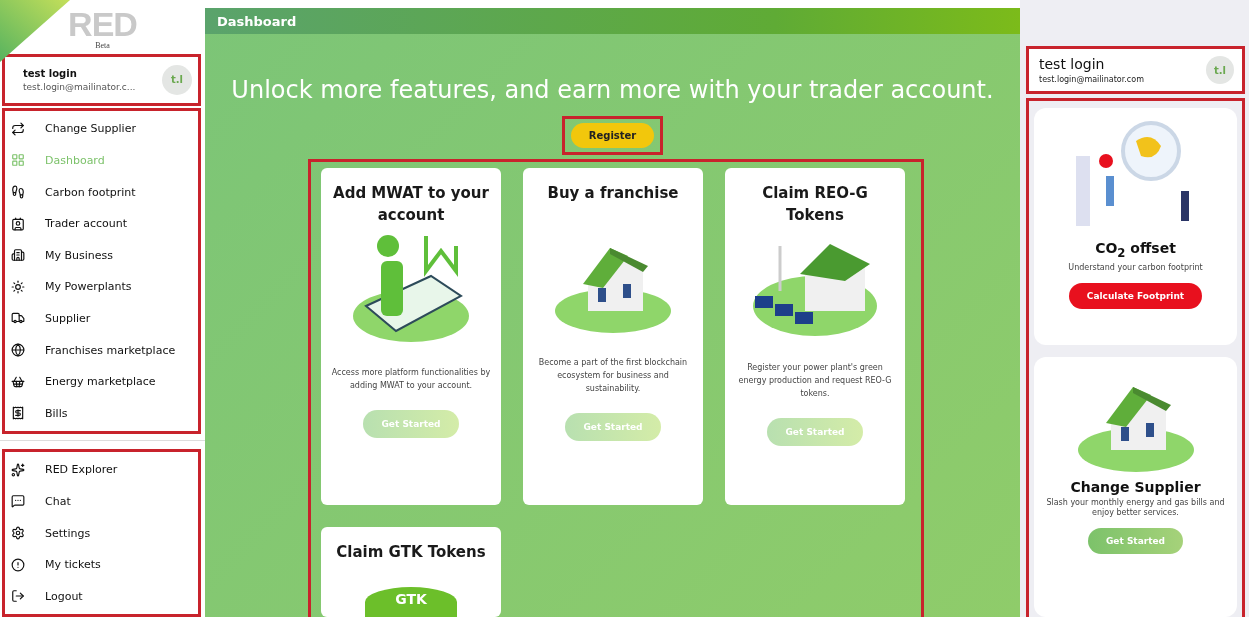 This screenshot has width=1249, height=617. I want to click on nav-item: Settings, so click(101, 533).